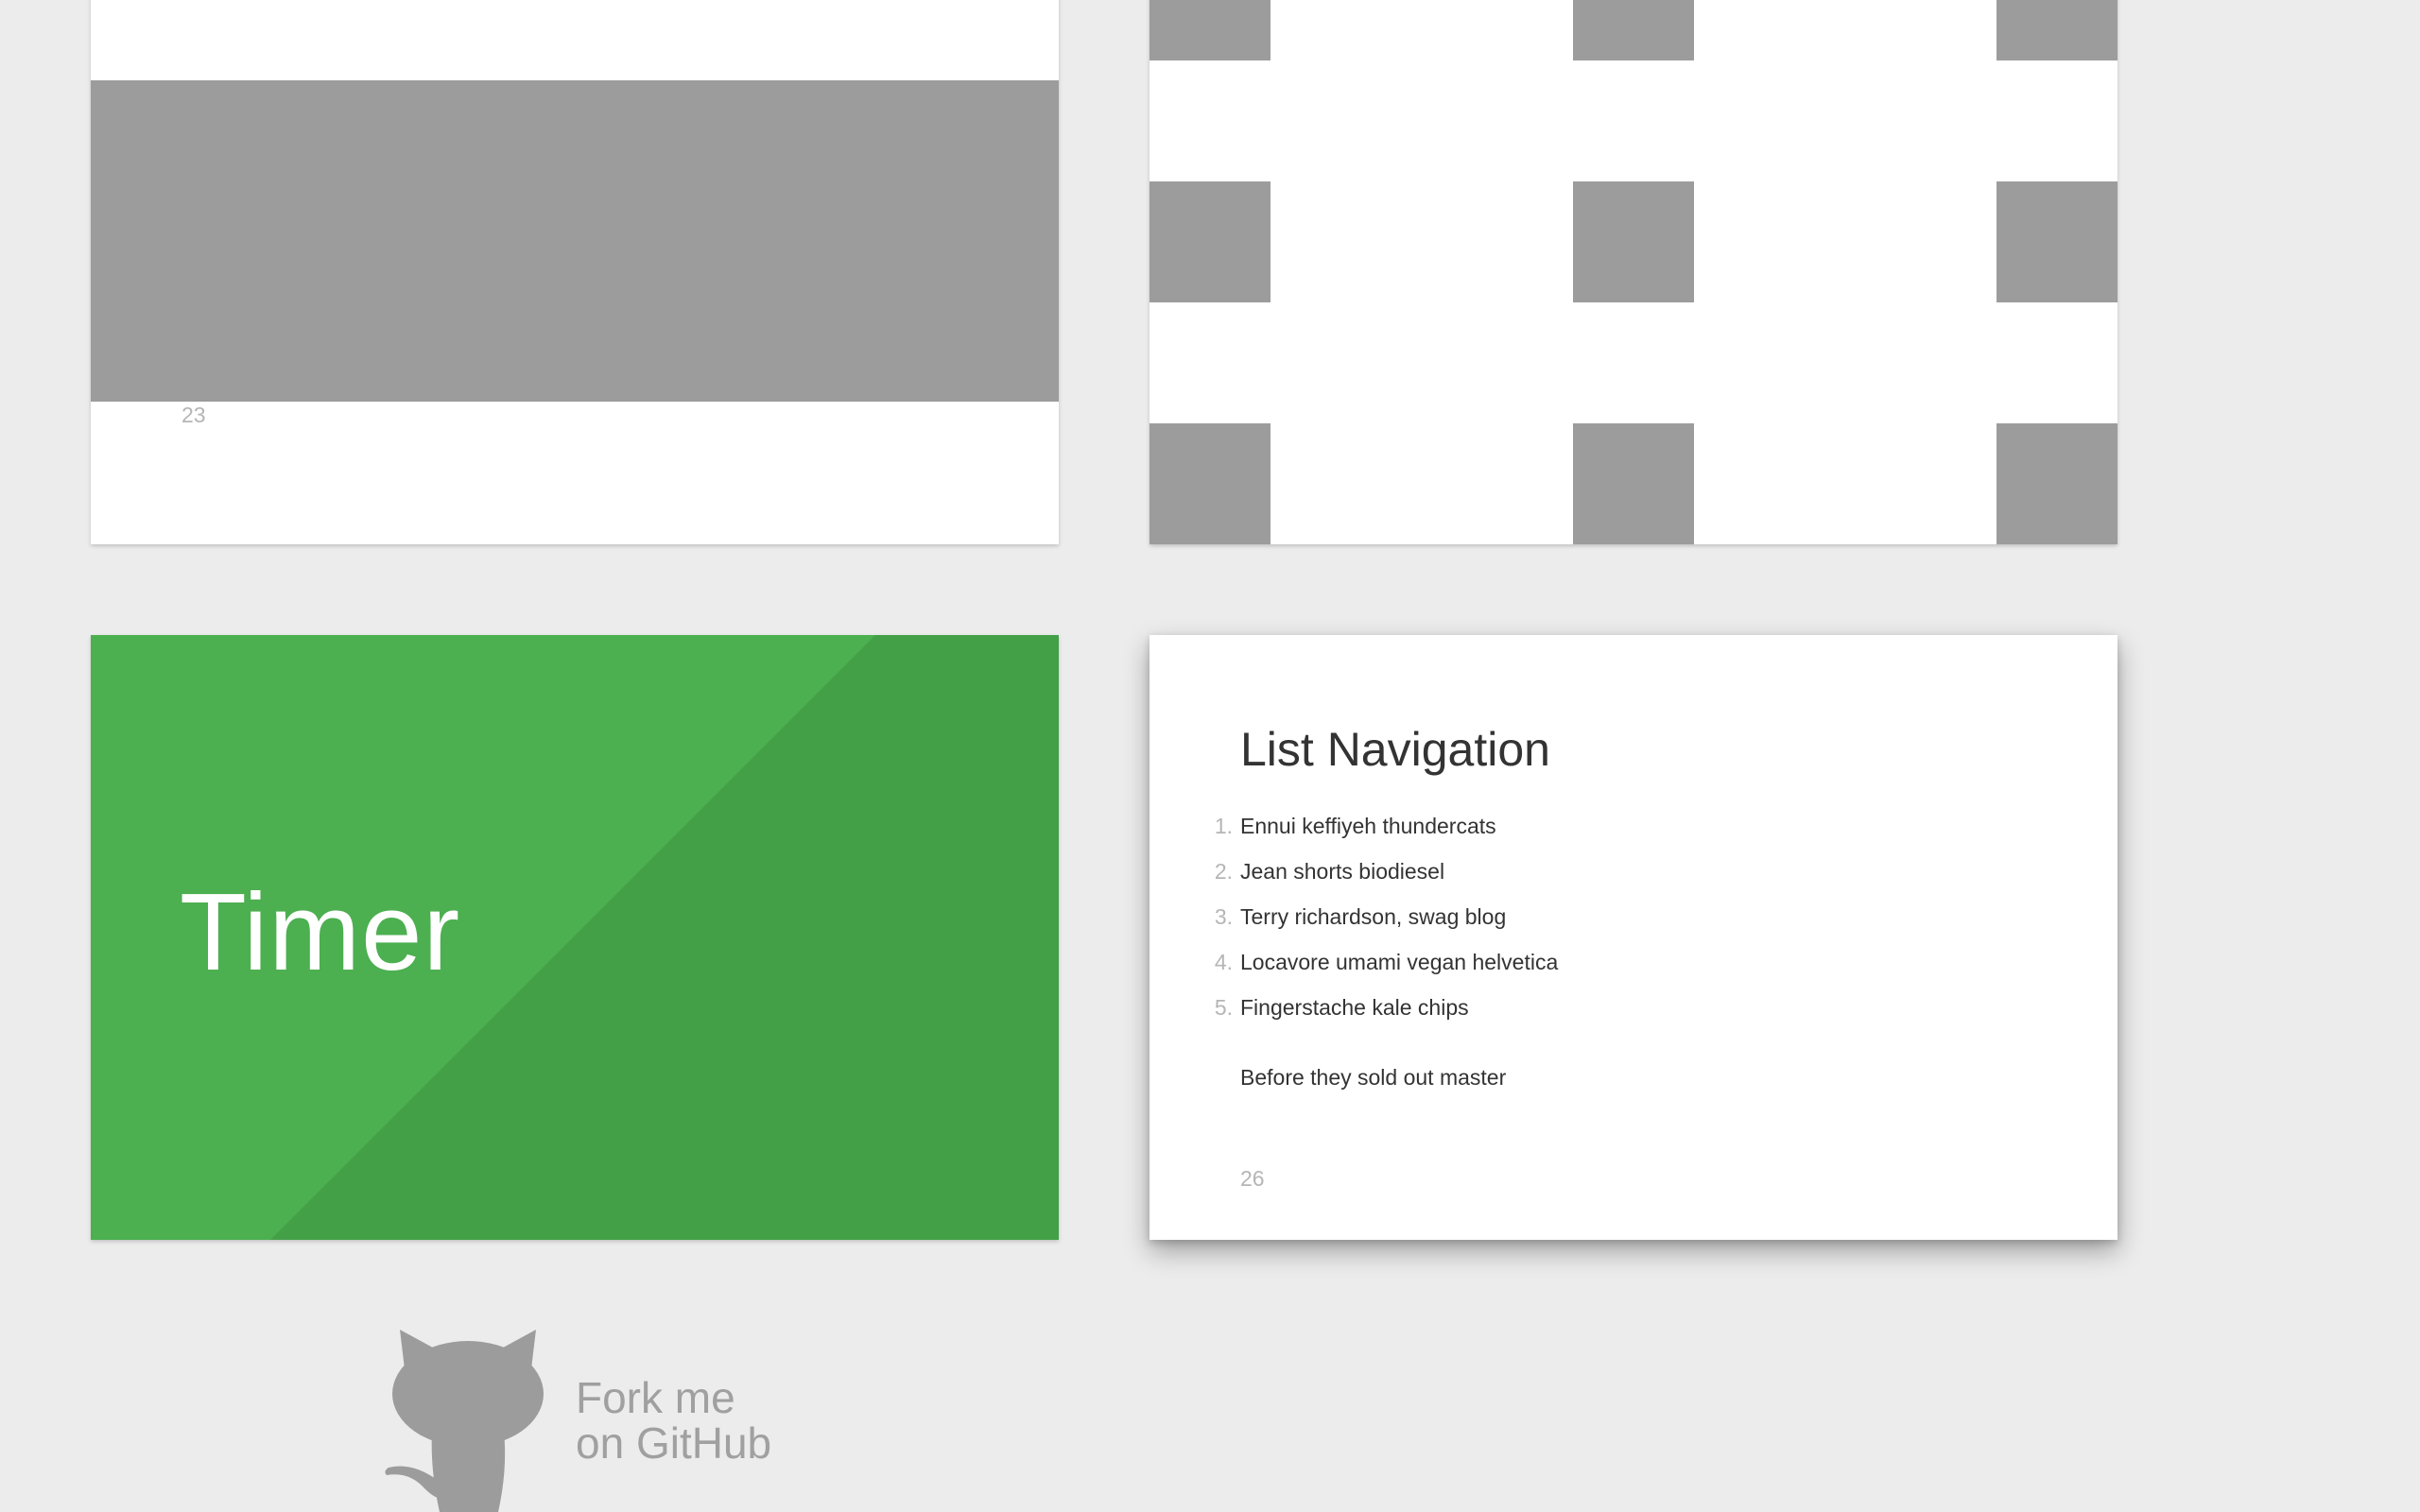 This screenshot has width=2420, height=1512. I want to click on fork-text: Fork me on GitHub, so click(673, 1420).